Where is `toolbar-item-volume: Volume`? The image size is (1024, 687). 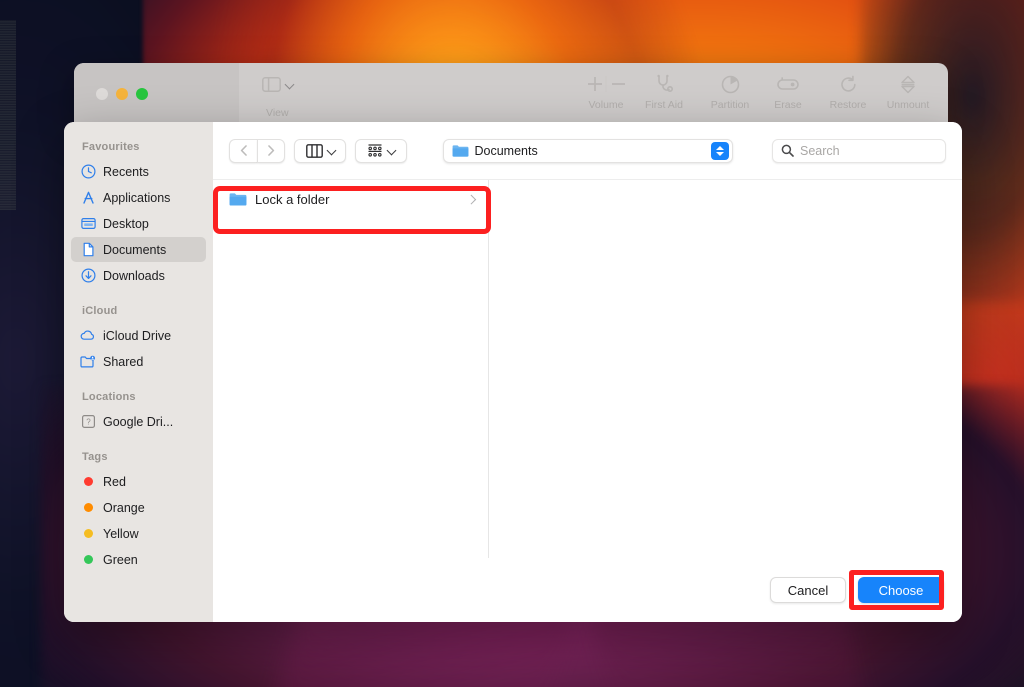
toolbar-item-volume: Volume is located at coordinates (606, 91).